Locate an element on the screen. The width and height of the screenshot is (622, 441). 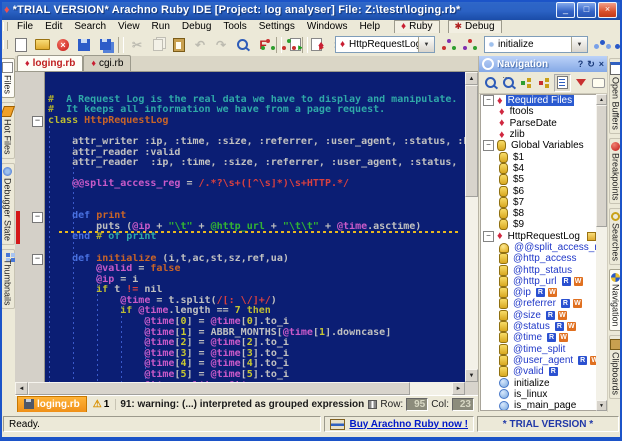
right-tab-open-buffers: Open Buffers is located at coordinates (615, 96).